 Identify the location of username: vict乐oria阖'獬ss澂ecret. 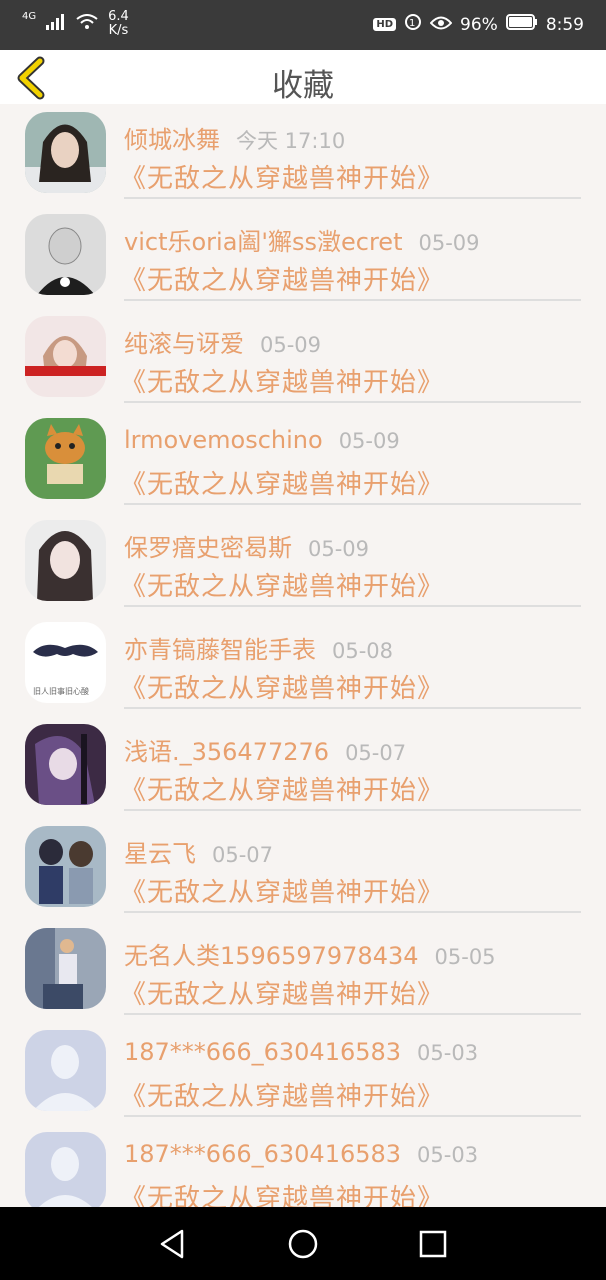
(263, 242).